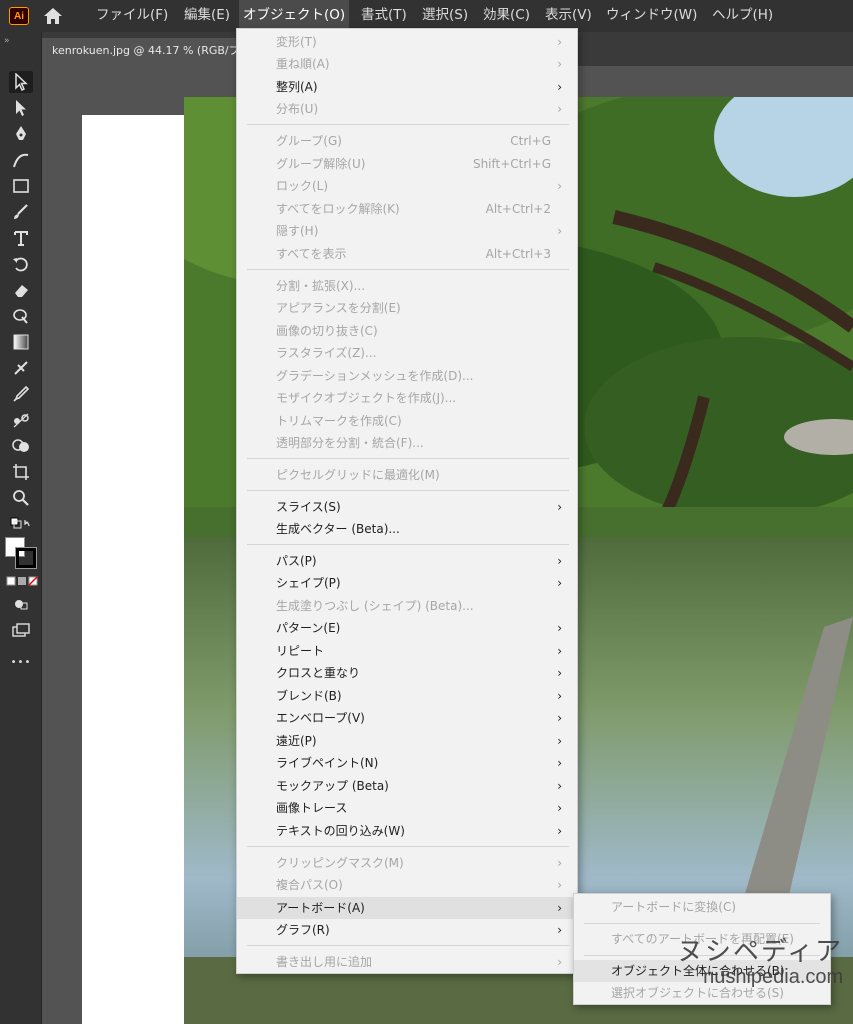 The height and width of the screenshot is (1024, 853). What do you see at coordinates (407, 885) in the screenshot?
I see `menu-item-compound-path: 複合パス(O) ›` at bounding box center [407, 885].